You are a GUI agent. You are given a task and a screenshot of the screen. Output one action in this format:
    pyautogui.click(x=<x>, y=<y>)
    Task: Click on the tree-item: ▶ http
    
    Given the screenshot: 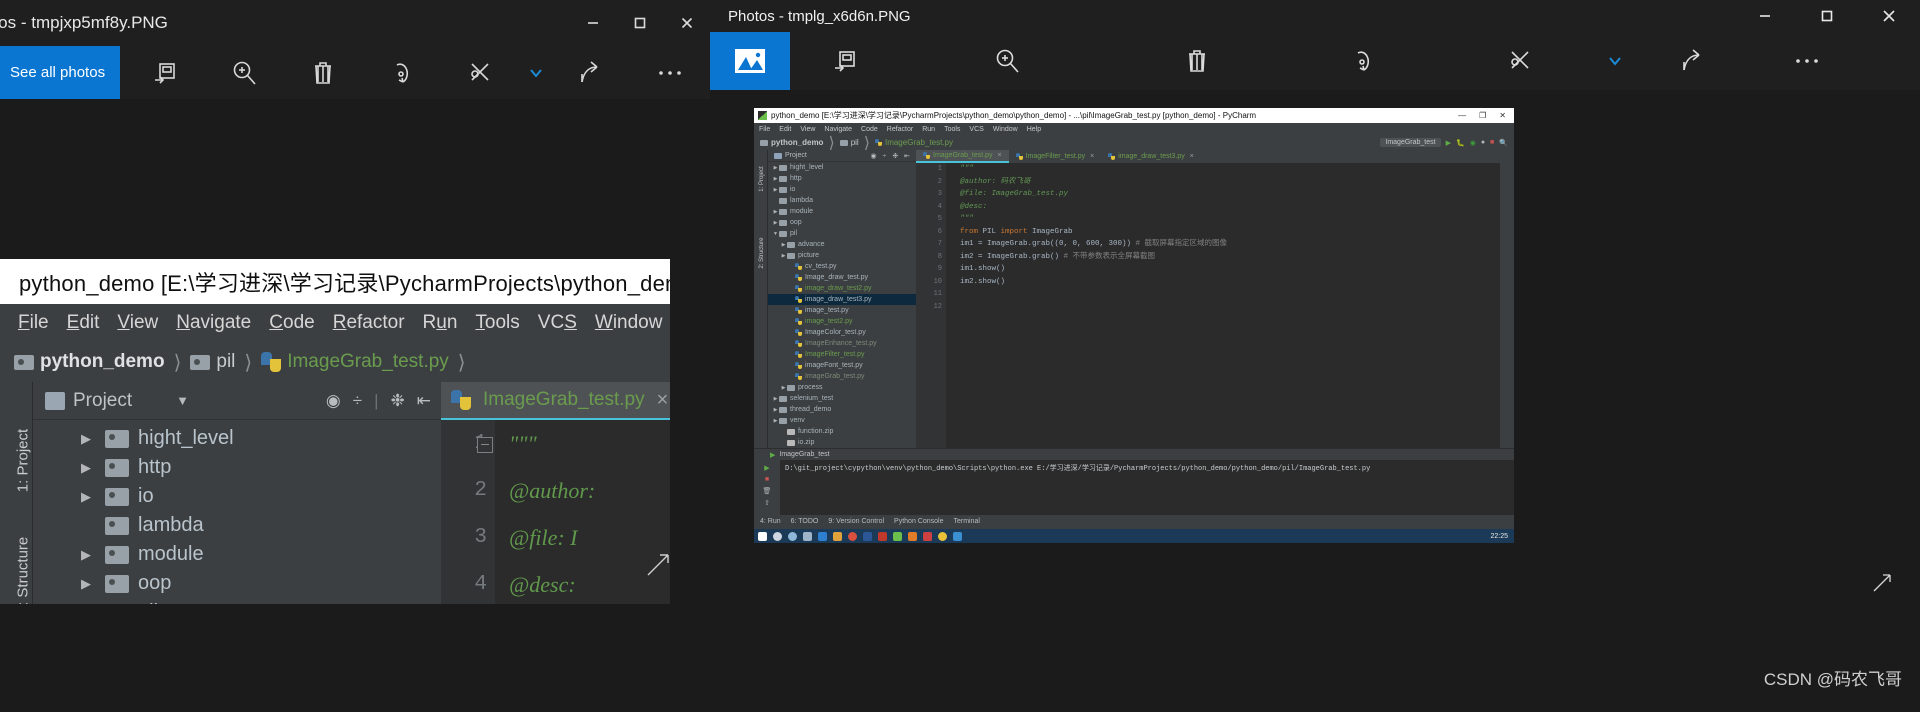 What is the action you would take?
    pyautogui.click(x=237, y=467)
    